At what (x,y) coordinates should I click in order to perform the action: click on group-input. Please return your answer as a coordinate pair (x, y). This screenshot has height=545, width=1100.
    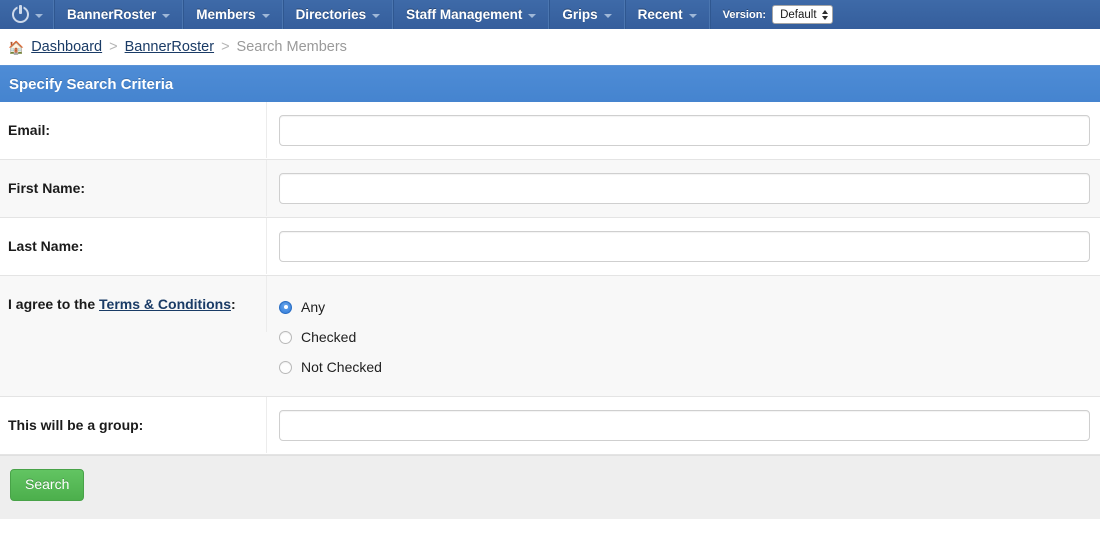
    Looking at the image, I should click on (684, 425).